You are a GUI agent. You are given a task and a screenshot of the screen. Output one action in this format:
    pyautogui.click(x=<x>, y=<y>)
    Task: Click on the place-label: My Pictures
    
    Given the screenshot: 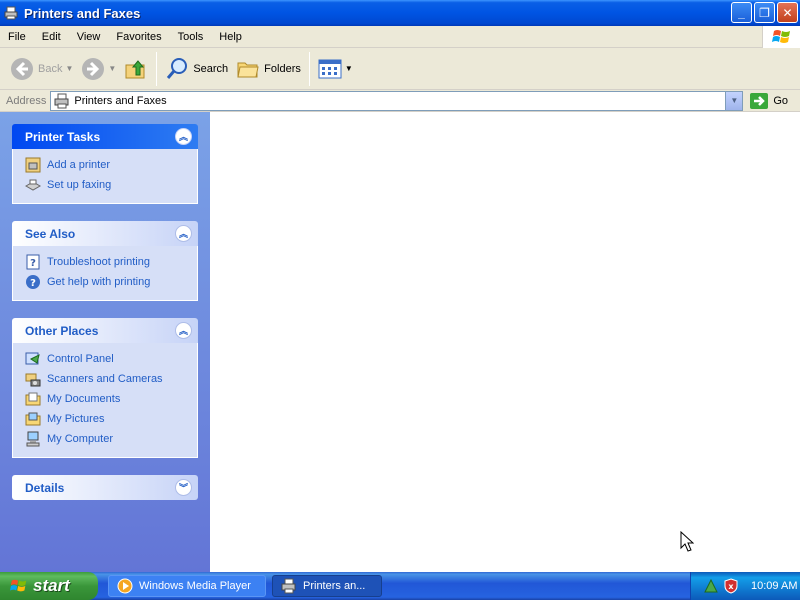 What is the action you would take?
    pyautogui.click(x=76, y=419)
    